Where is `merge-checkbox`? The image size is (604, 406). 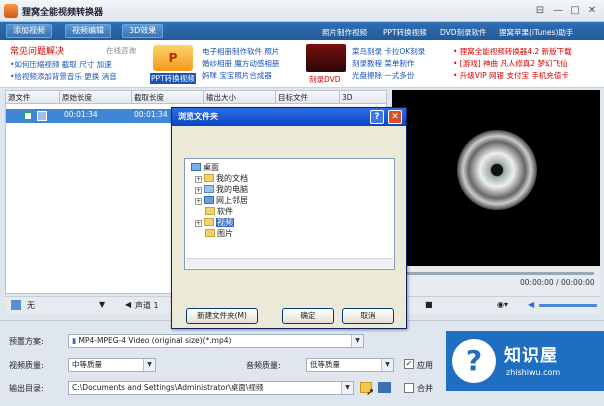 merge-checkbox is located at coordinates (409, 388).